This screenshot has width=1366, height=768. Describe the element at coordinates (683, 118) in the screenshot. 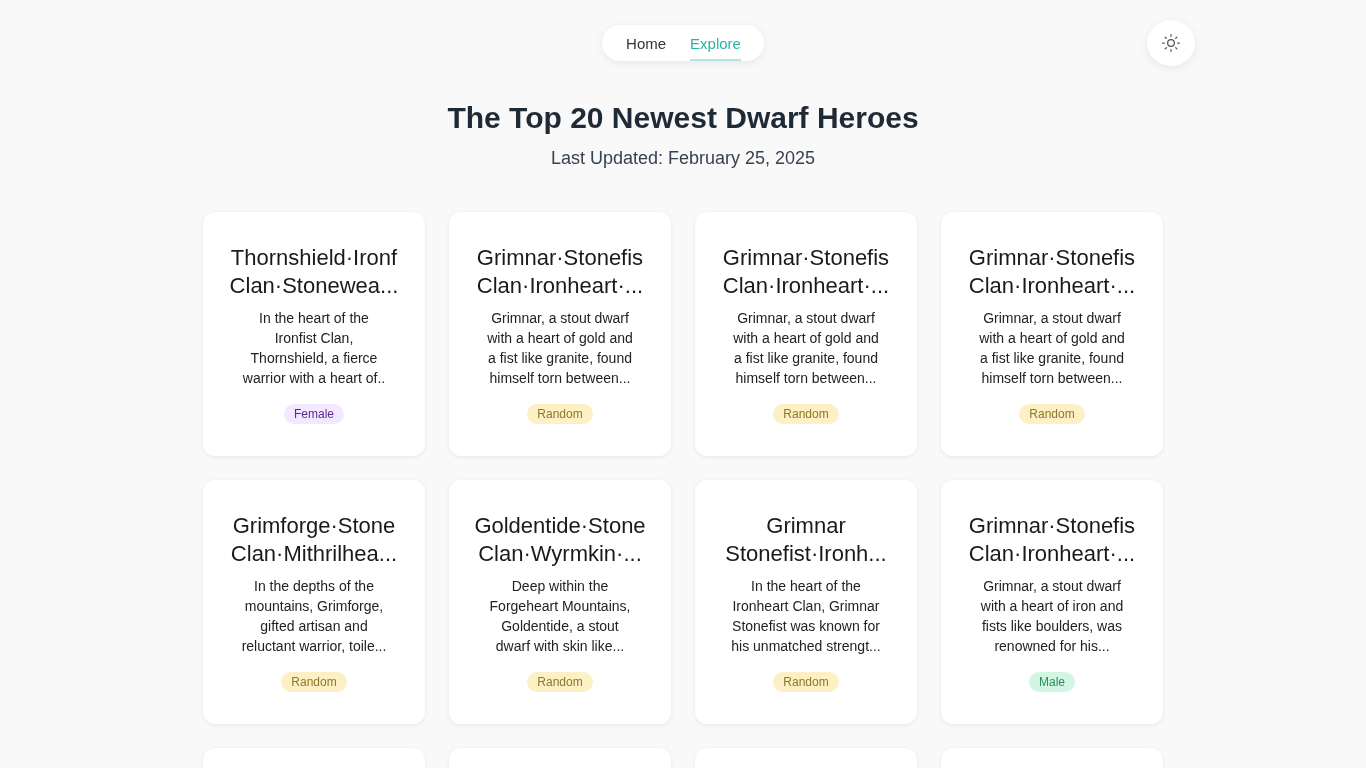

I see `page-title: The Top 20 Newest Dwarf Heroes` at that location.